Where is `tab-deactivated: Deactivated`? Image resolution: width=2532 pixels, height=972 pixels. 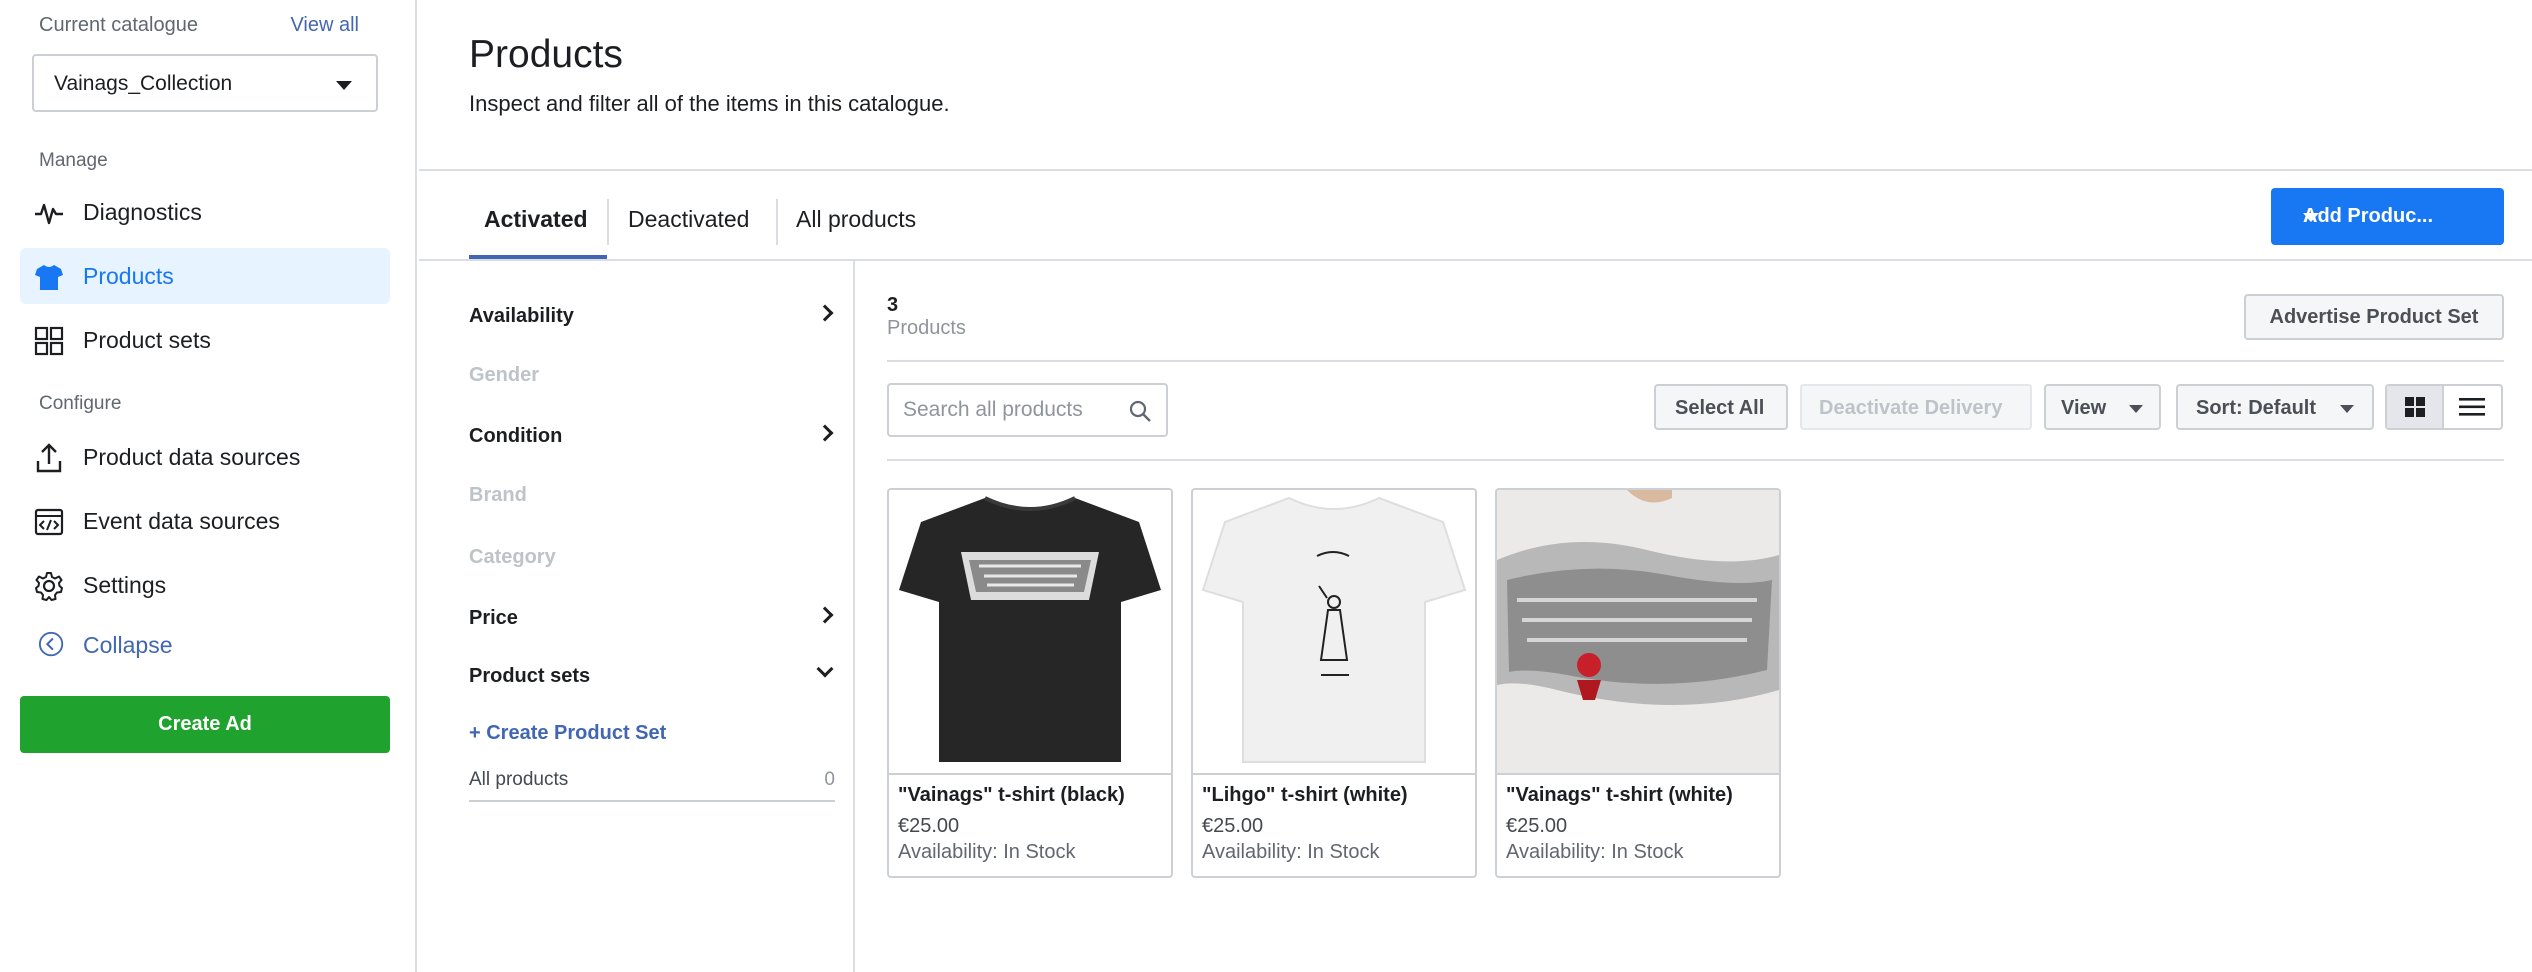
tab-deactivated: Deactivated is located at coordinates (692, 215).